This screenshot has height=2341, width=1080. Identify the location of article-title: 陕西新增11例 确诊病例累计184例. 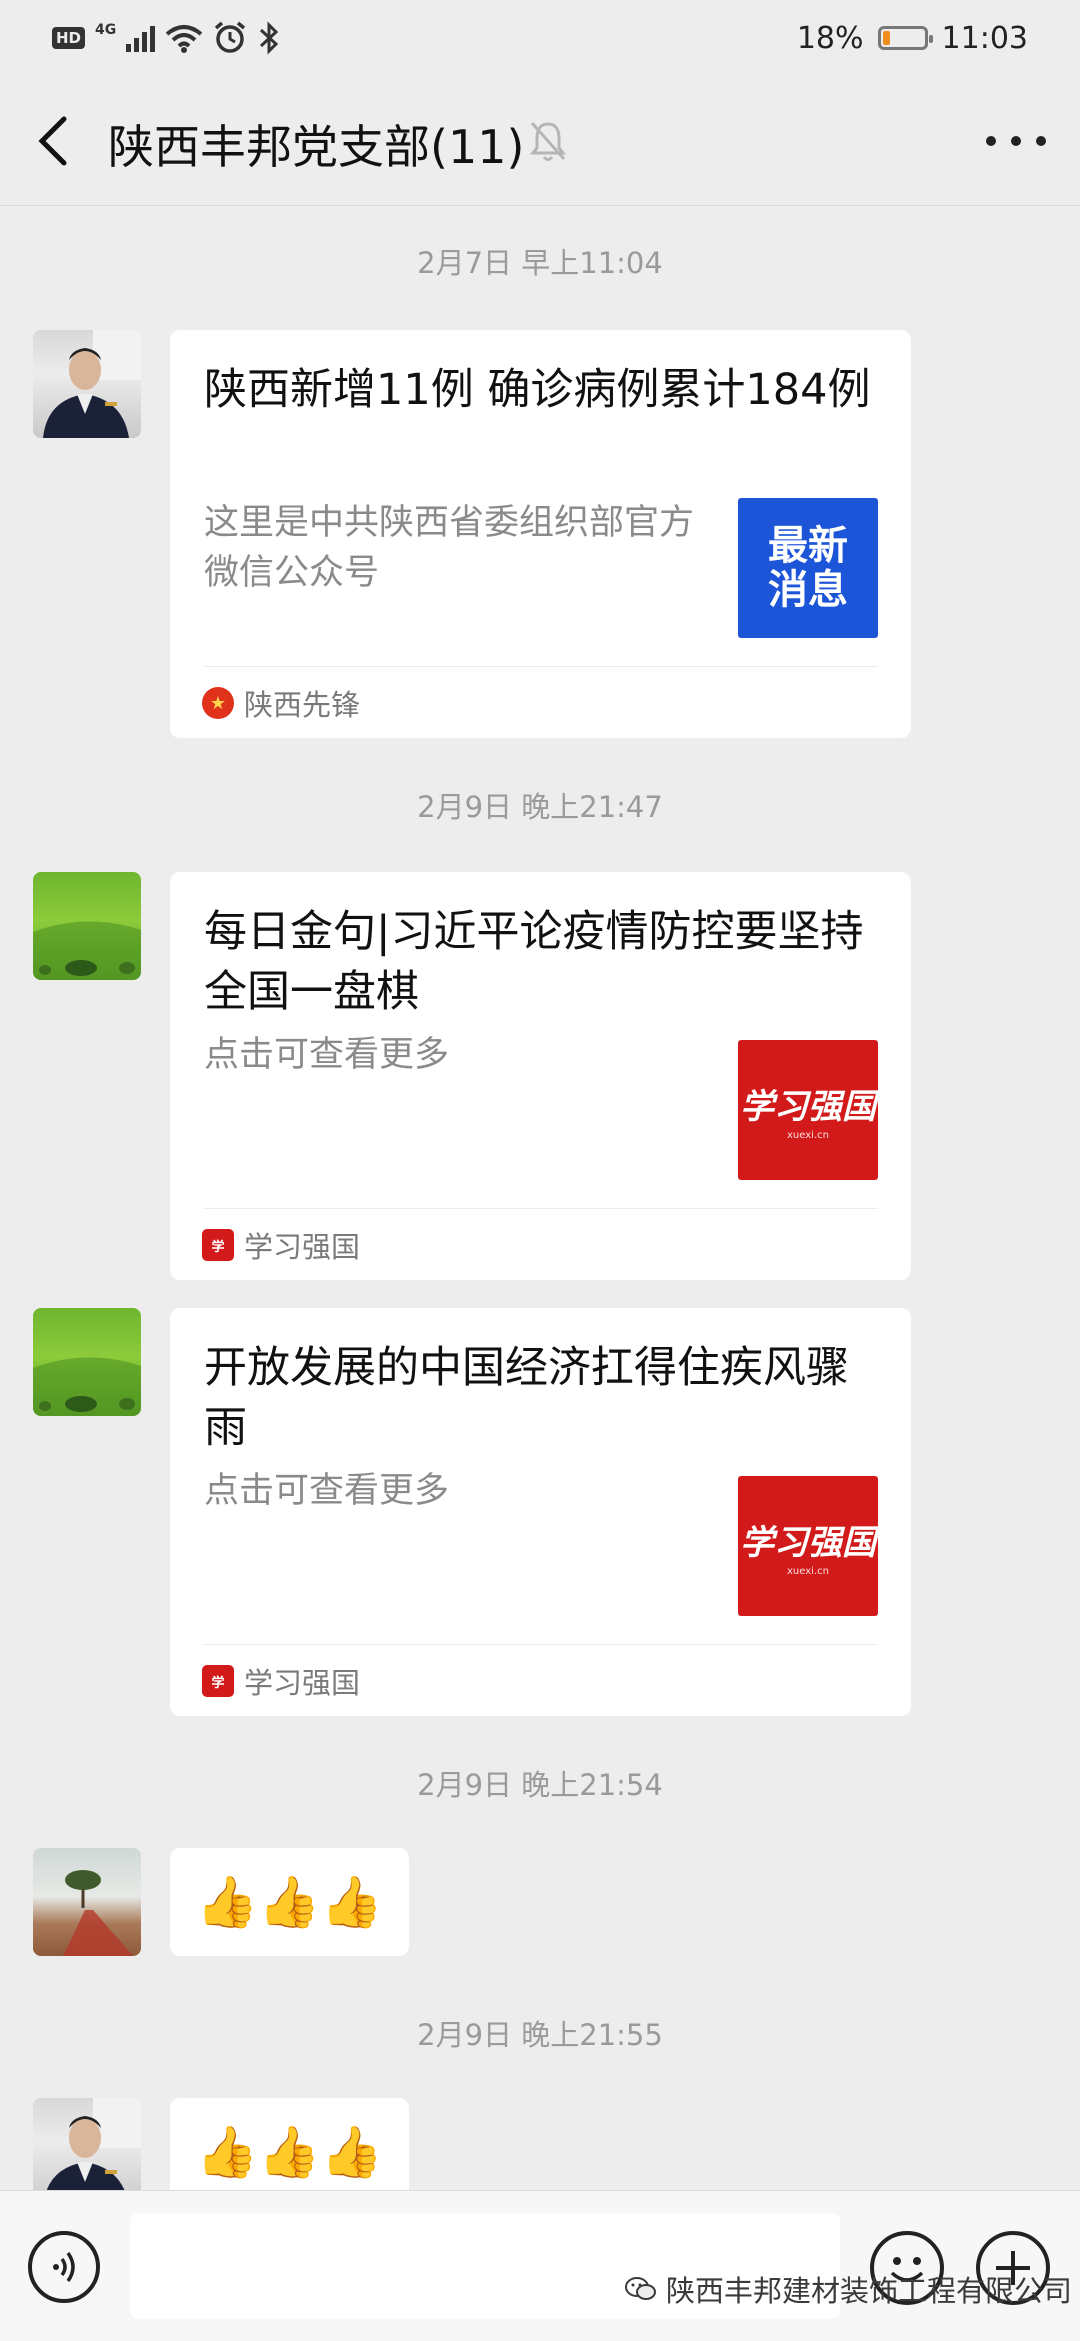
(537, 390).